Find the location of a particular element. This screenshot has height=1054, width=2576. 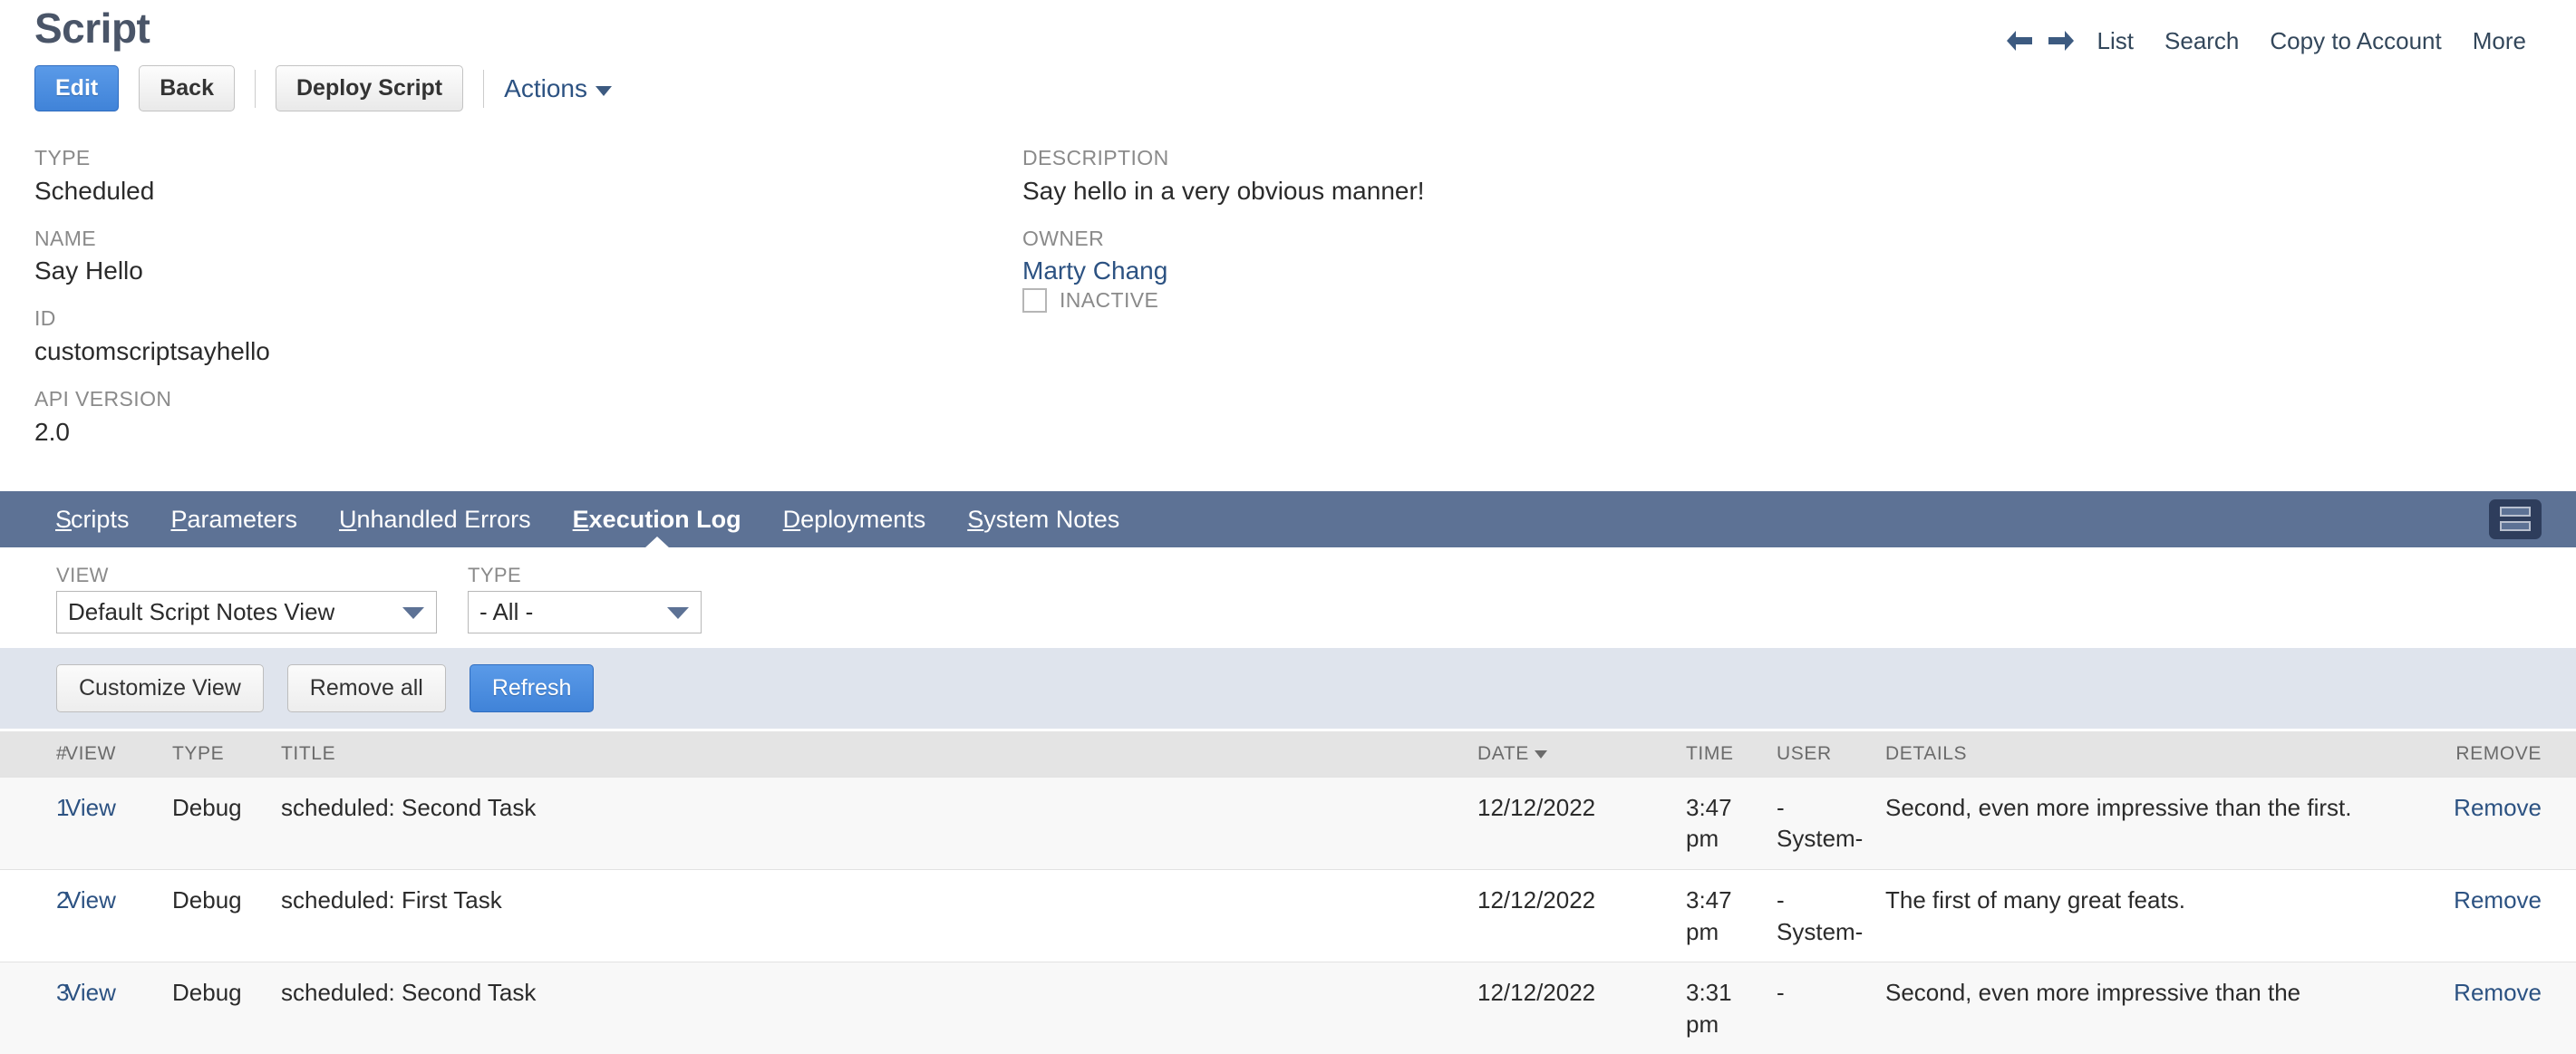

nav-link-search: Search is located at coordinates (2201, 41).